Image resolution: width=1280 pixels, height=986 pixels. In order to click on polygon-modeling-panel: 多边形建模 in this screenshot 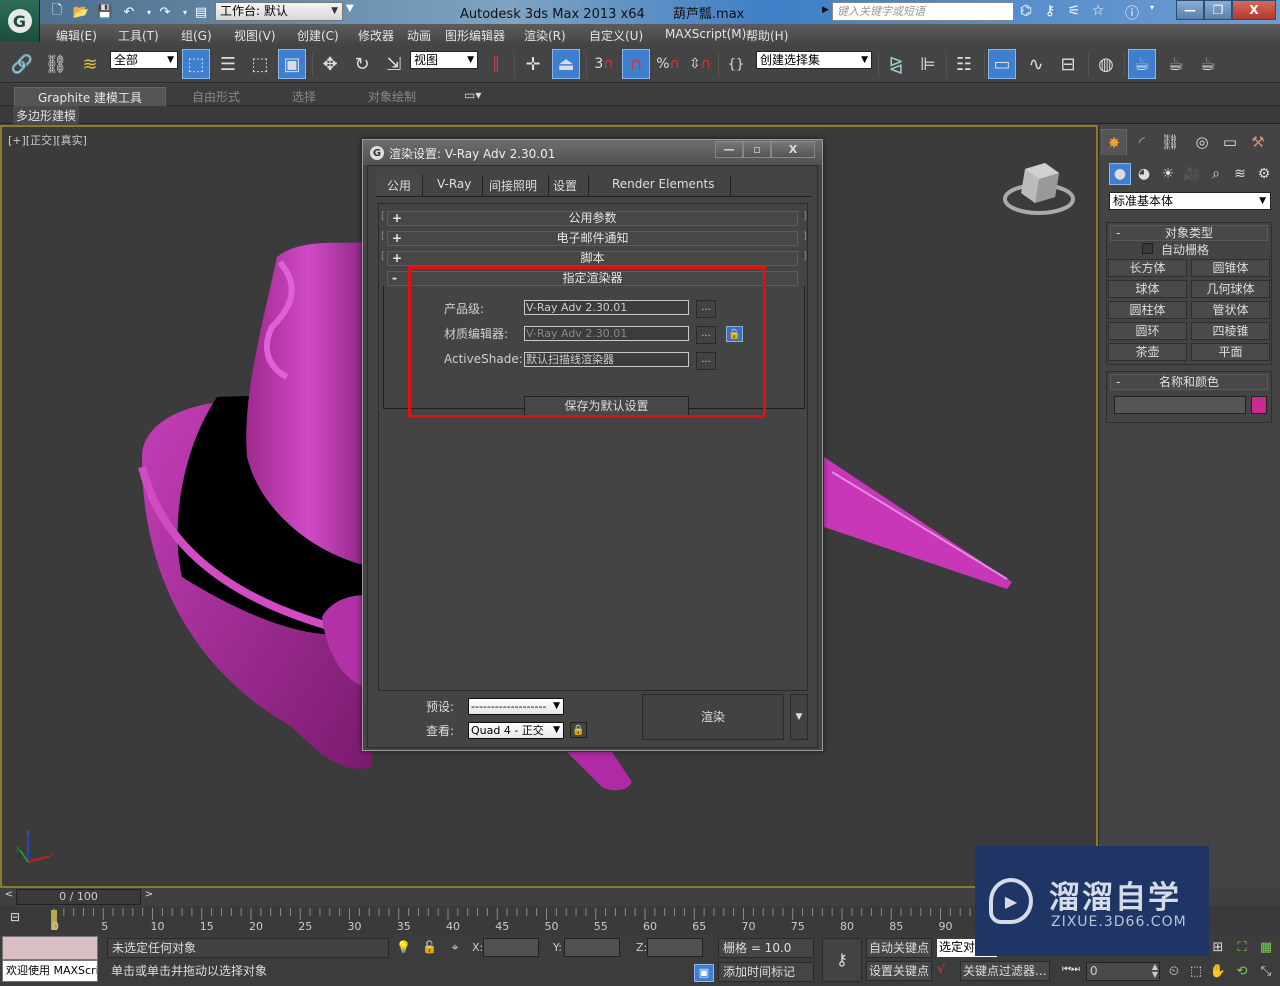, I will do `click(46, 115)`.